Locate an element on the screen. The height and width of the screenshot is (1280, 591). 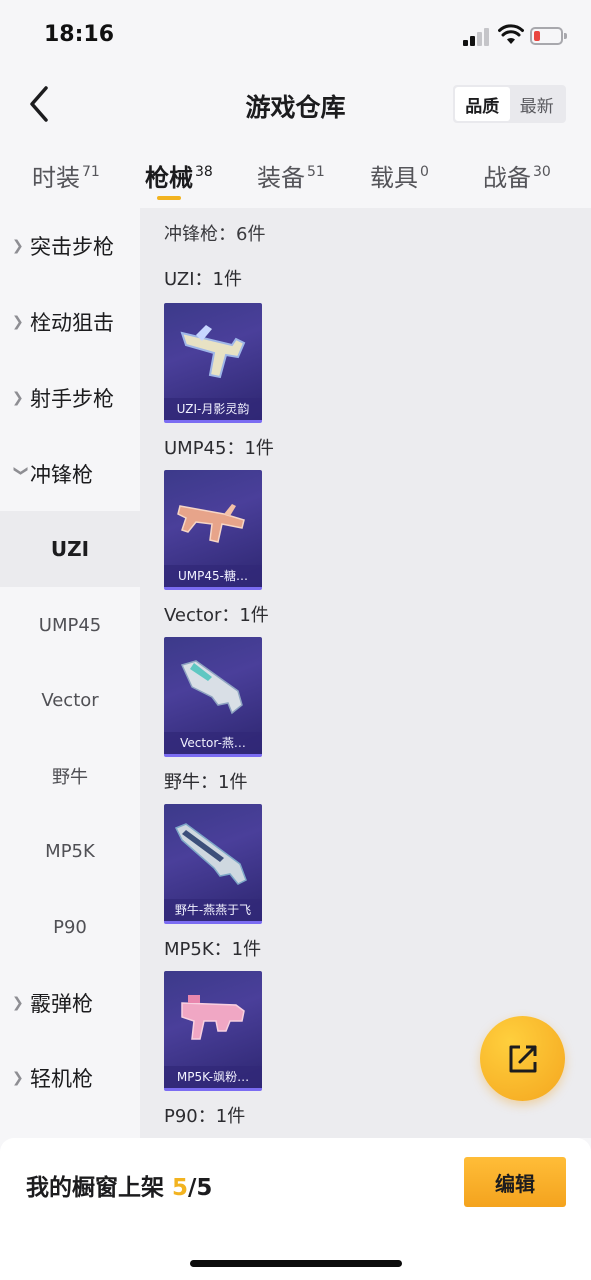
home-indicator is located at coordinates (296, 1263).